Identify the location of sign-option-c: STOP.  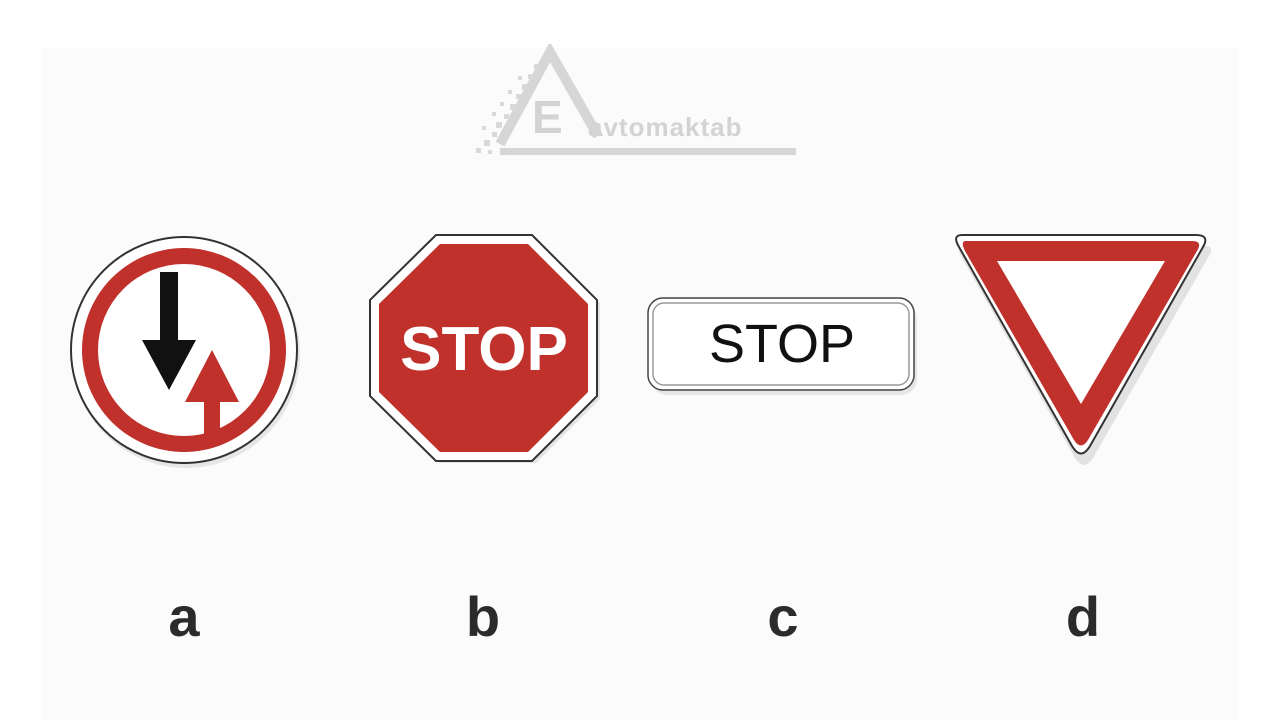
(782, 346).